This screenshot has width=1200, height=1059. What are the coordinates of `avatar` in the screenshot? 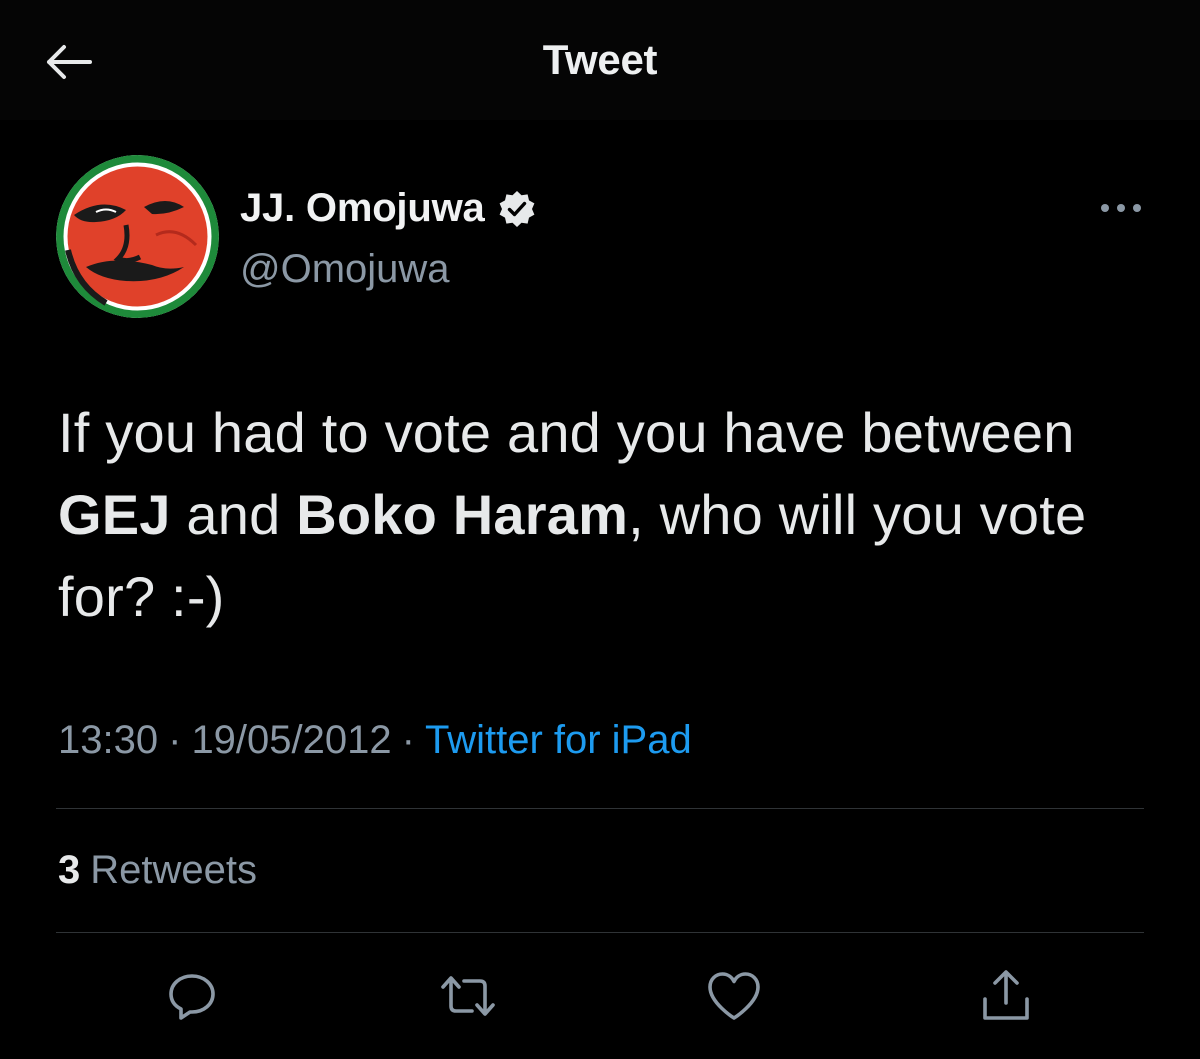 It's located at (137, 236).